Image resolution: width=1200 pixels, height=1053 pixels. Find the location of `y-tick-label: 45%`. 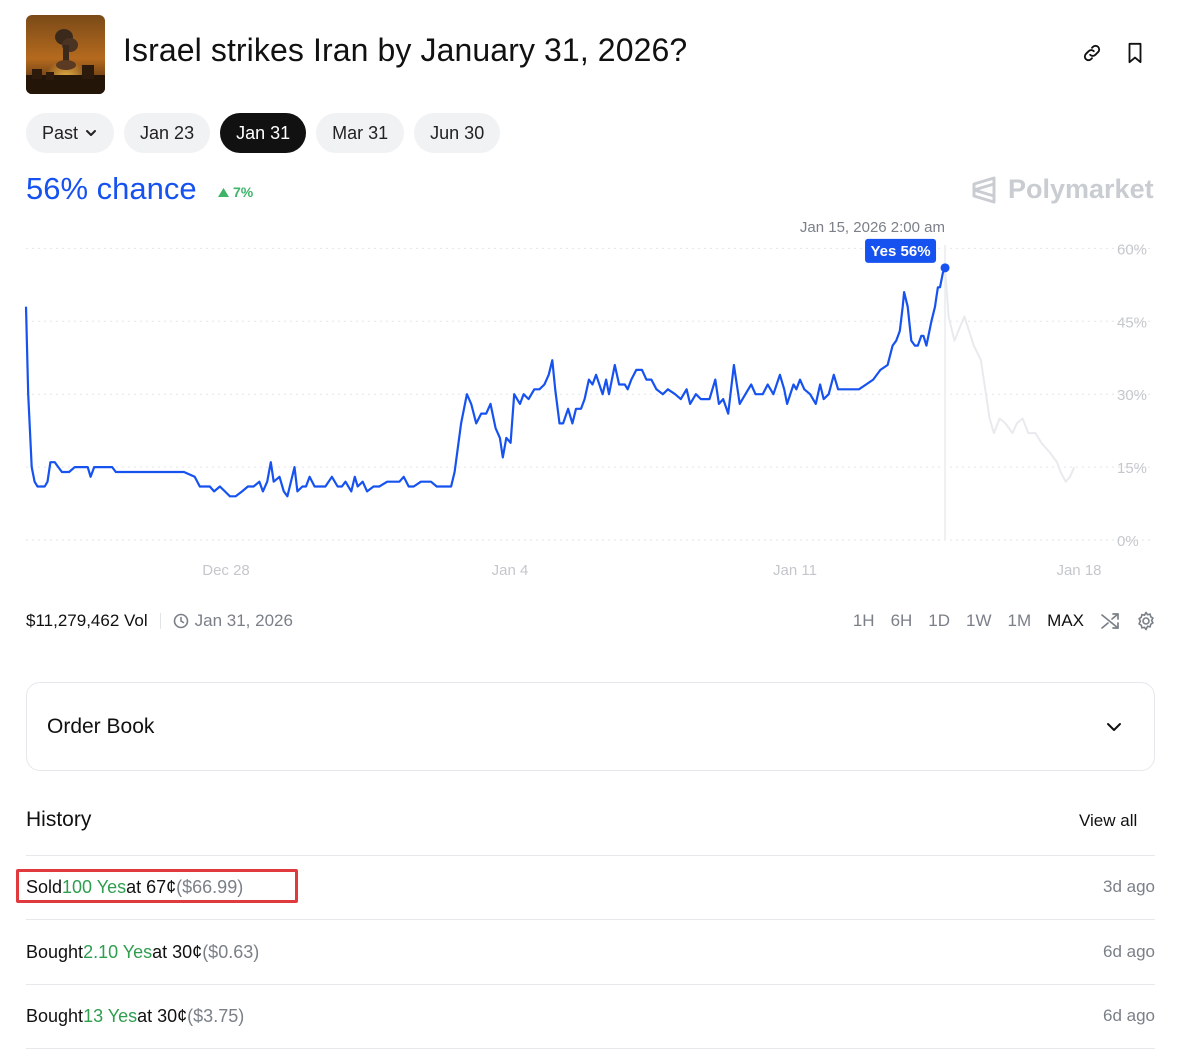

y-tick-label: 45% is located at coordinates (1132, 322).